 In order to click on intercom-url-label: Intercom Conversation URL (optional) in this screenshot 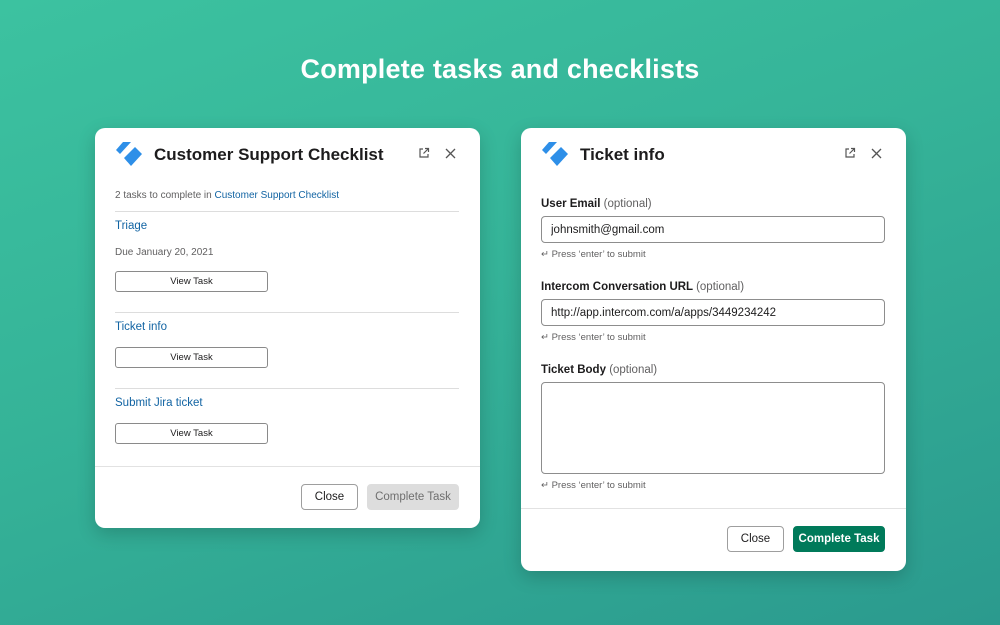, I will do `click(642, 287)`.